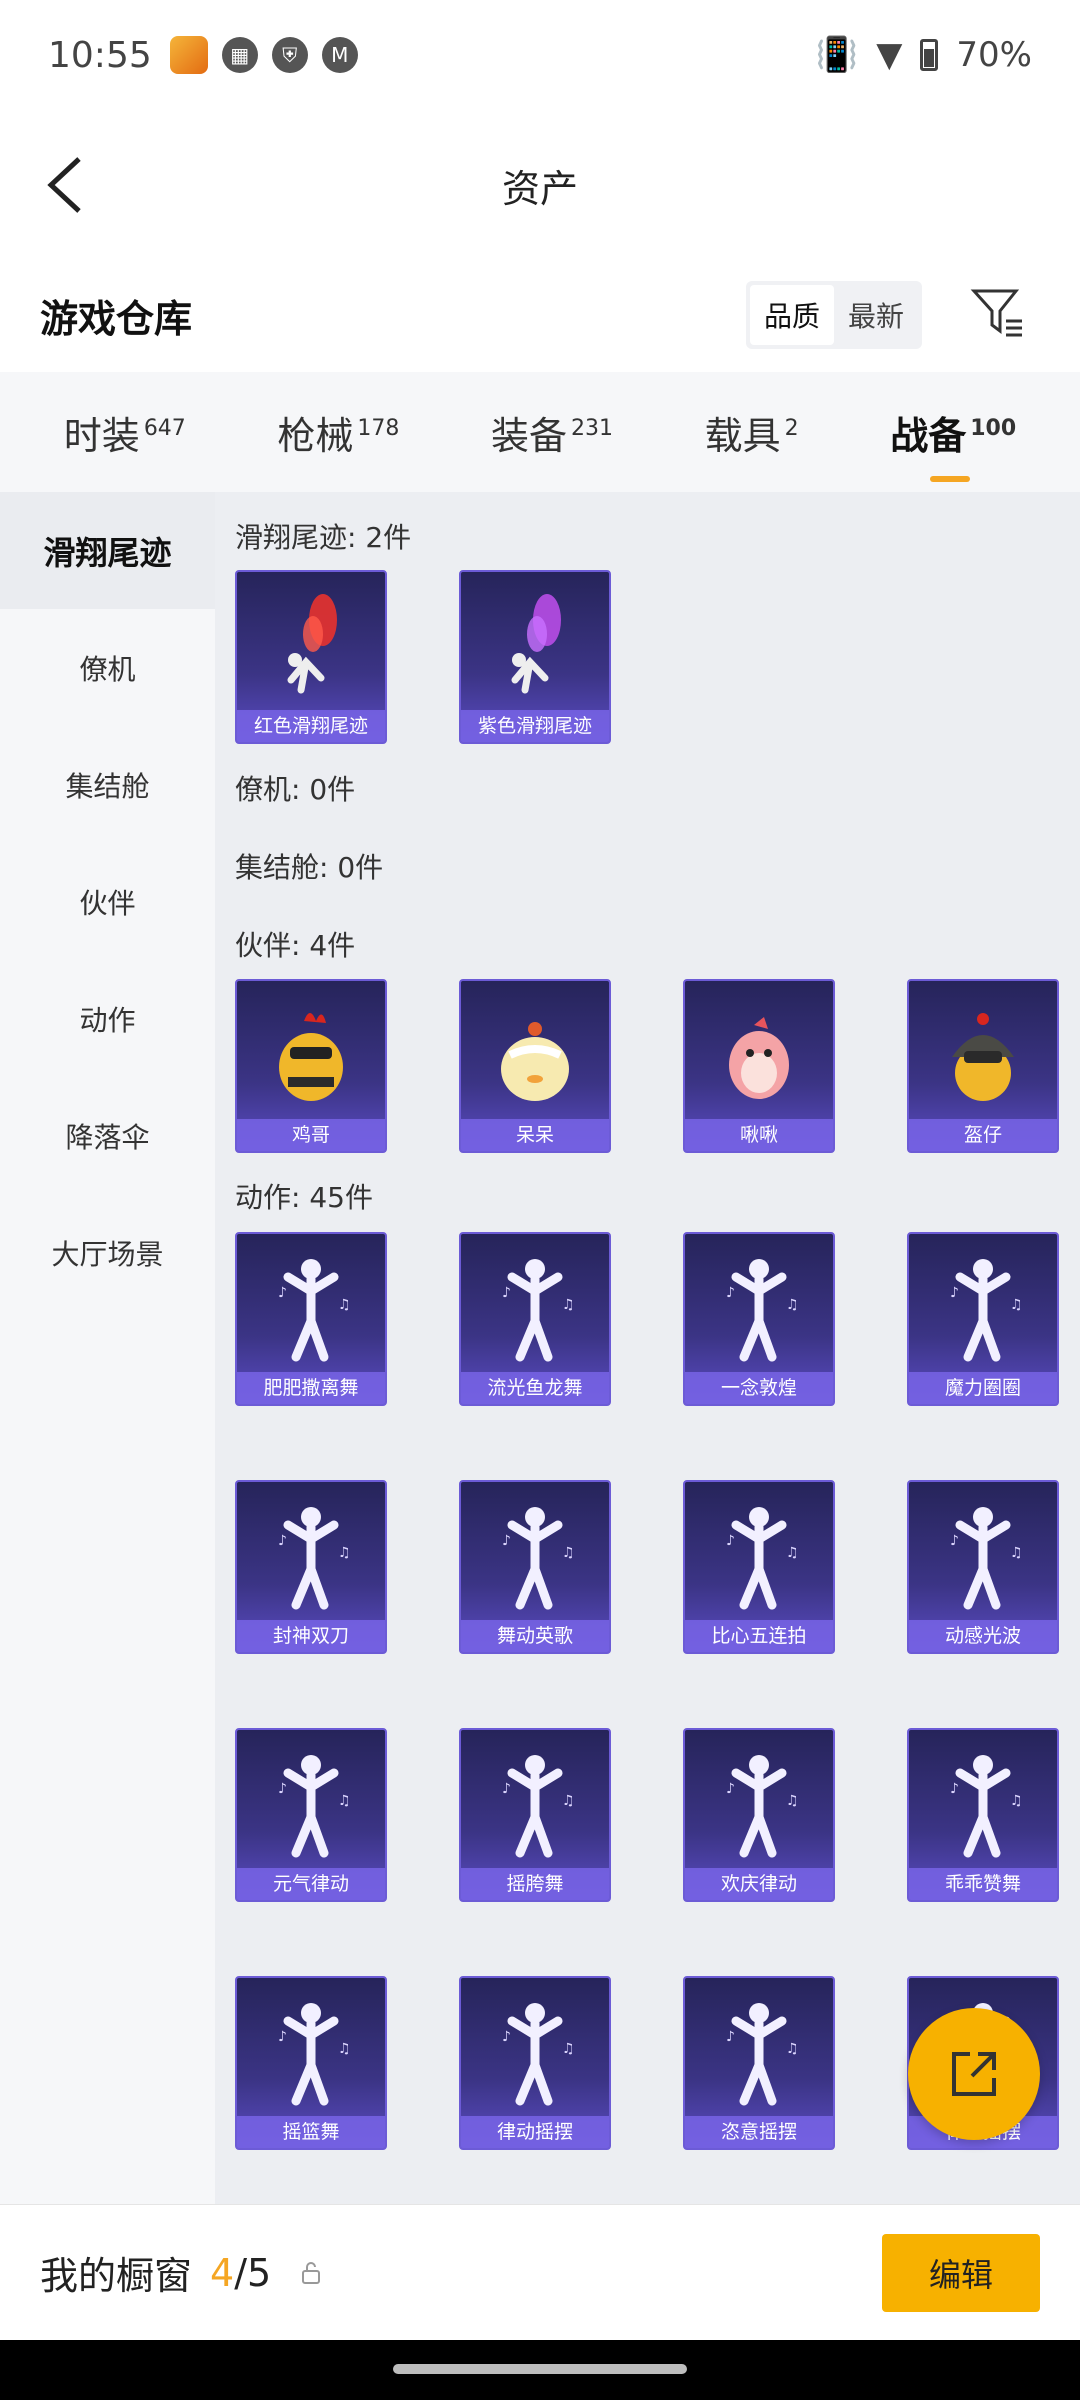 The image size is (1080, 2400). I want to click on tab-equipment: 装备 231, so click(552, 432).